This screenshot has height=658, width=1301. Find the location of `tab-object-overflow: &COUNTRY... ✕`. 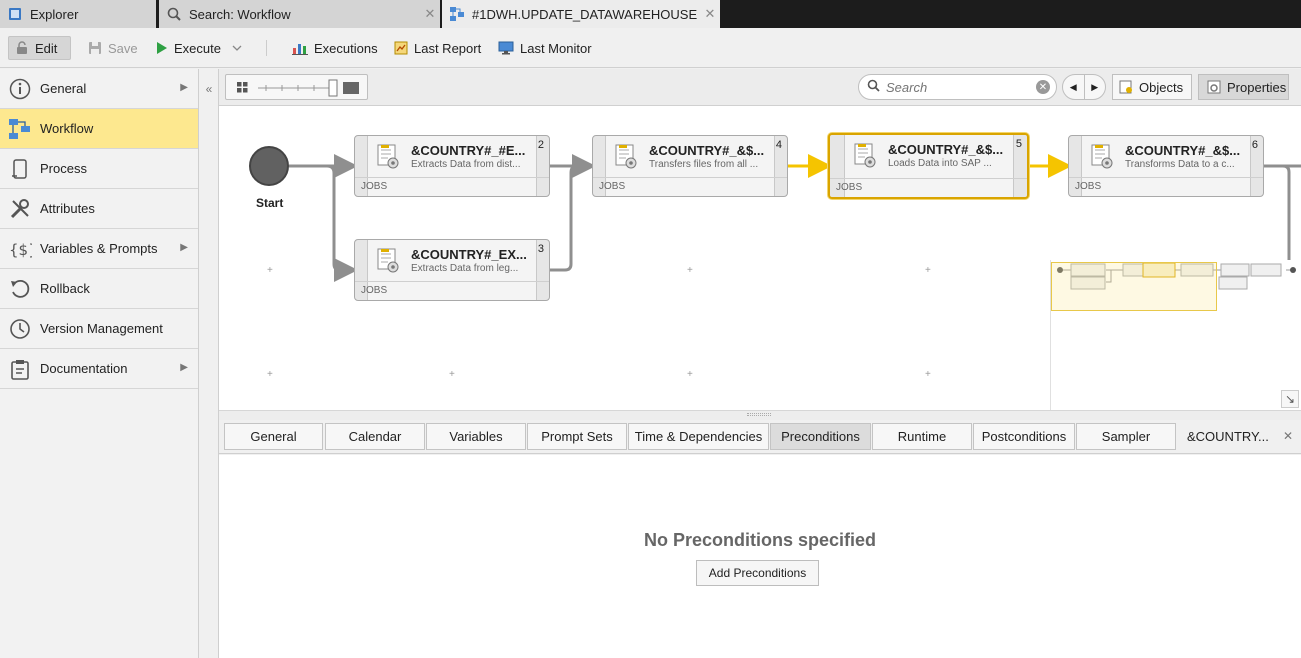

tab-object-overflow: &COUNTRY... ✕ is located at coordinates (1239, 436).